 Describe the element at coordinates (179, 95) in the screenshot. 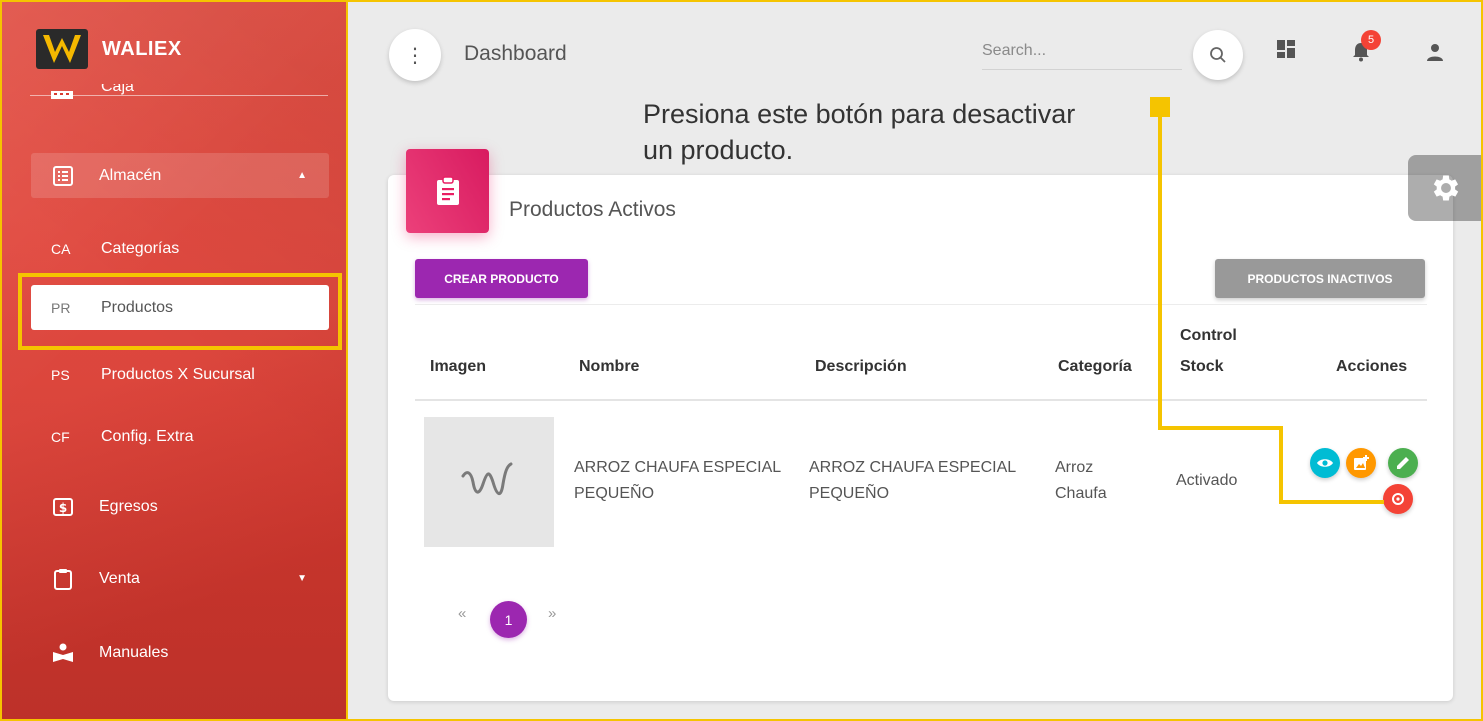

I see `sidebar-divider` at that location.